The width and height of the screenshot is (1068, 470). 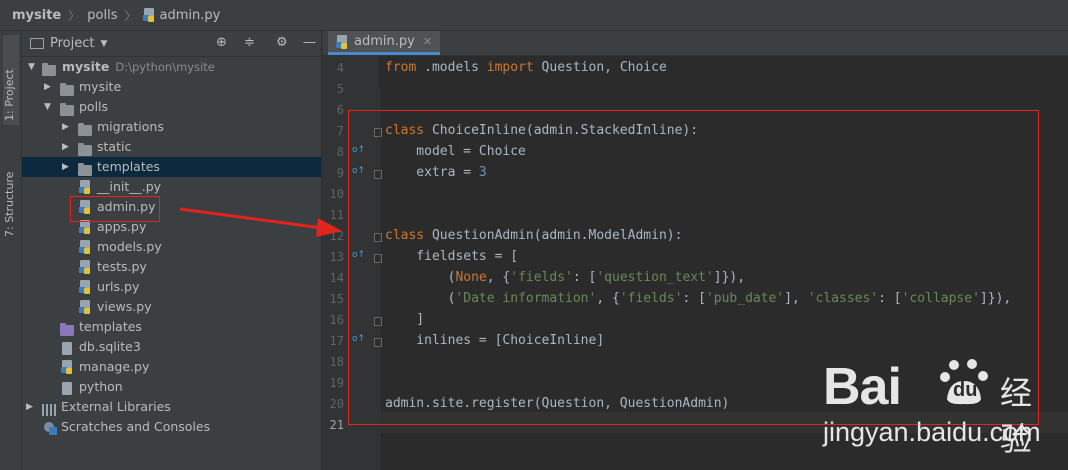 What do you see at coordinates (943, 407) in the screenshot?
I see `baidu-watermark: Bai du 经验 jingyan.baidu.com` at bounding box center [943, 407].